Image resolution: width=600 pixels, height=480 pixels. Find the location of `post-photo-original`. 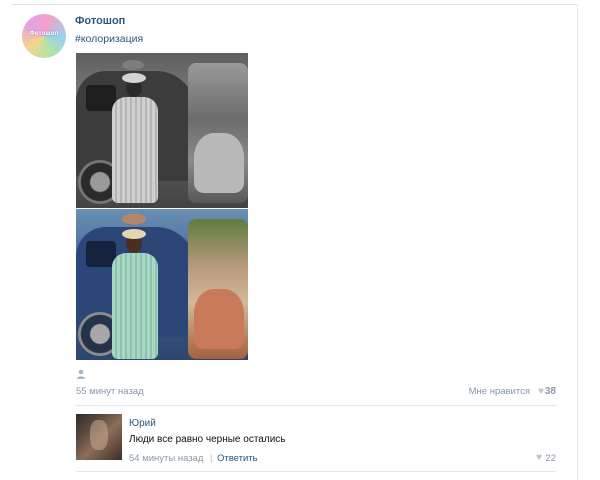

post-photo-original is located at coordinates (162, 130).